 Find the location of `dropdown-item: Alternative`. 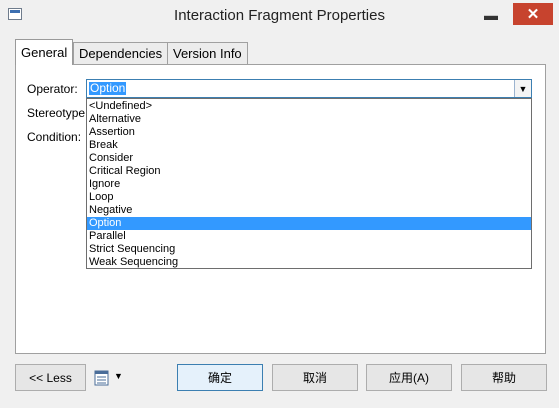

dropdown-item: Alternative is located at coordinates (309, 119).